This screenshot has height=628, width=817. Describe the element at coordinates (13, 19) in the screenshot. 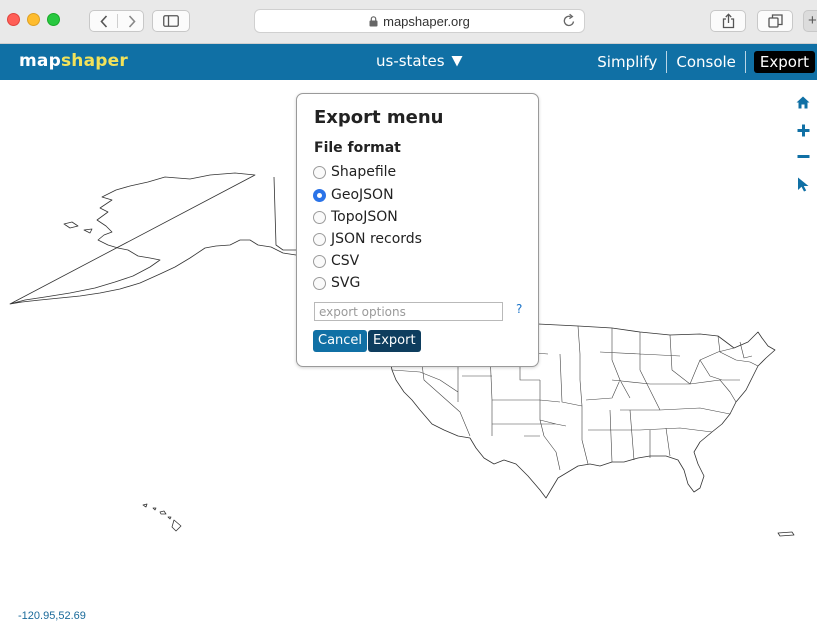

I see `close-window-button` at that location.